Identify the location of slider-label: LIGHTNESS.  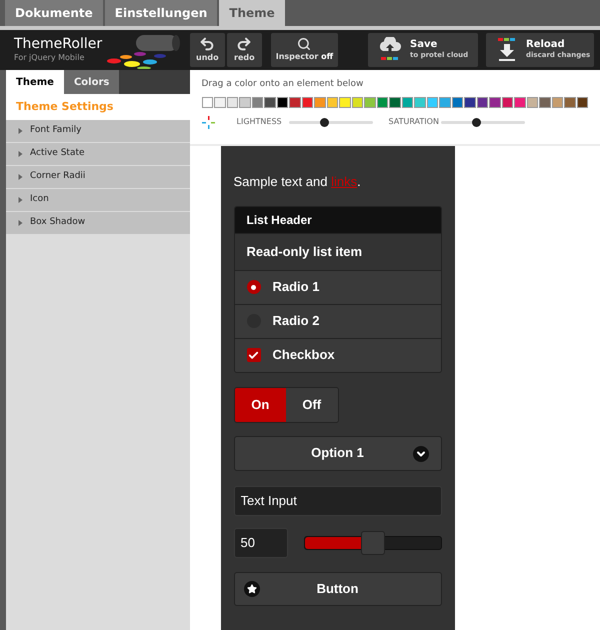
(259, 122).